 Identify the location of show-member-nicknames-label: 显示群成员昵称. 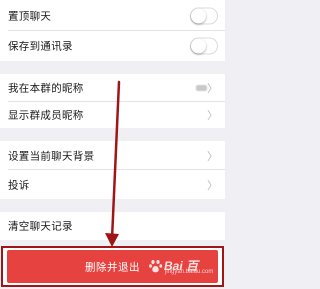
(46, 115).